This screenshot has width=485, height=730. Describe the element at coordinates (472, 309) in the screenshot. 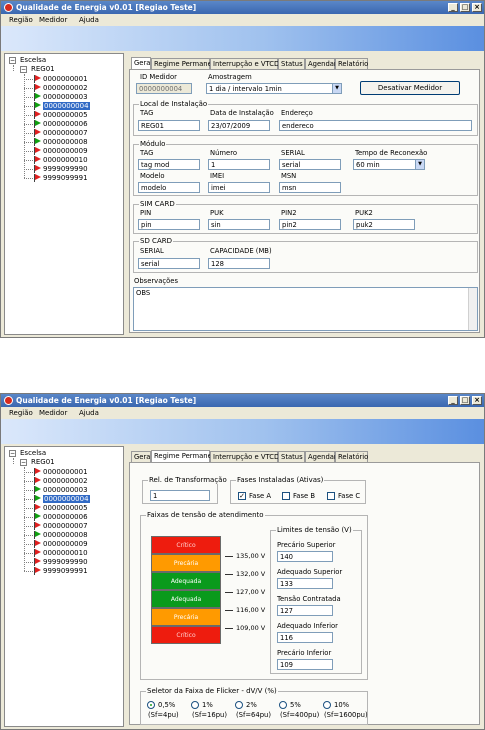

I see `observacoes-scrollbar` at that location.